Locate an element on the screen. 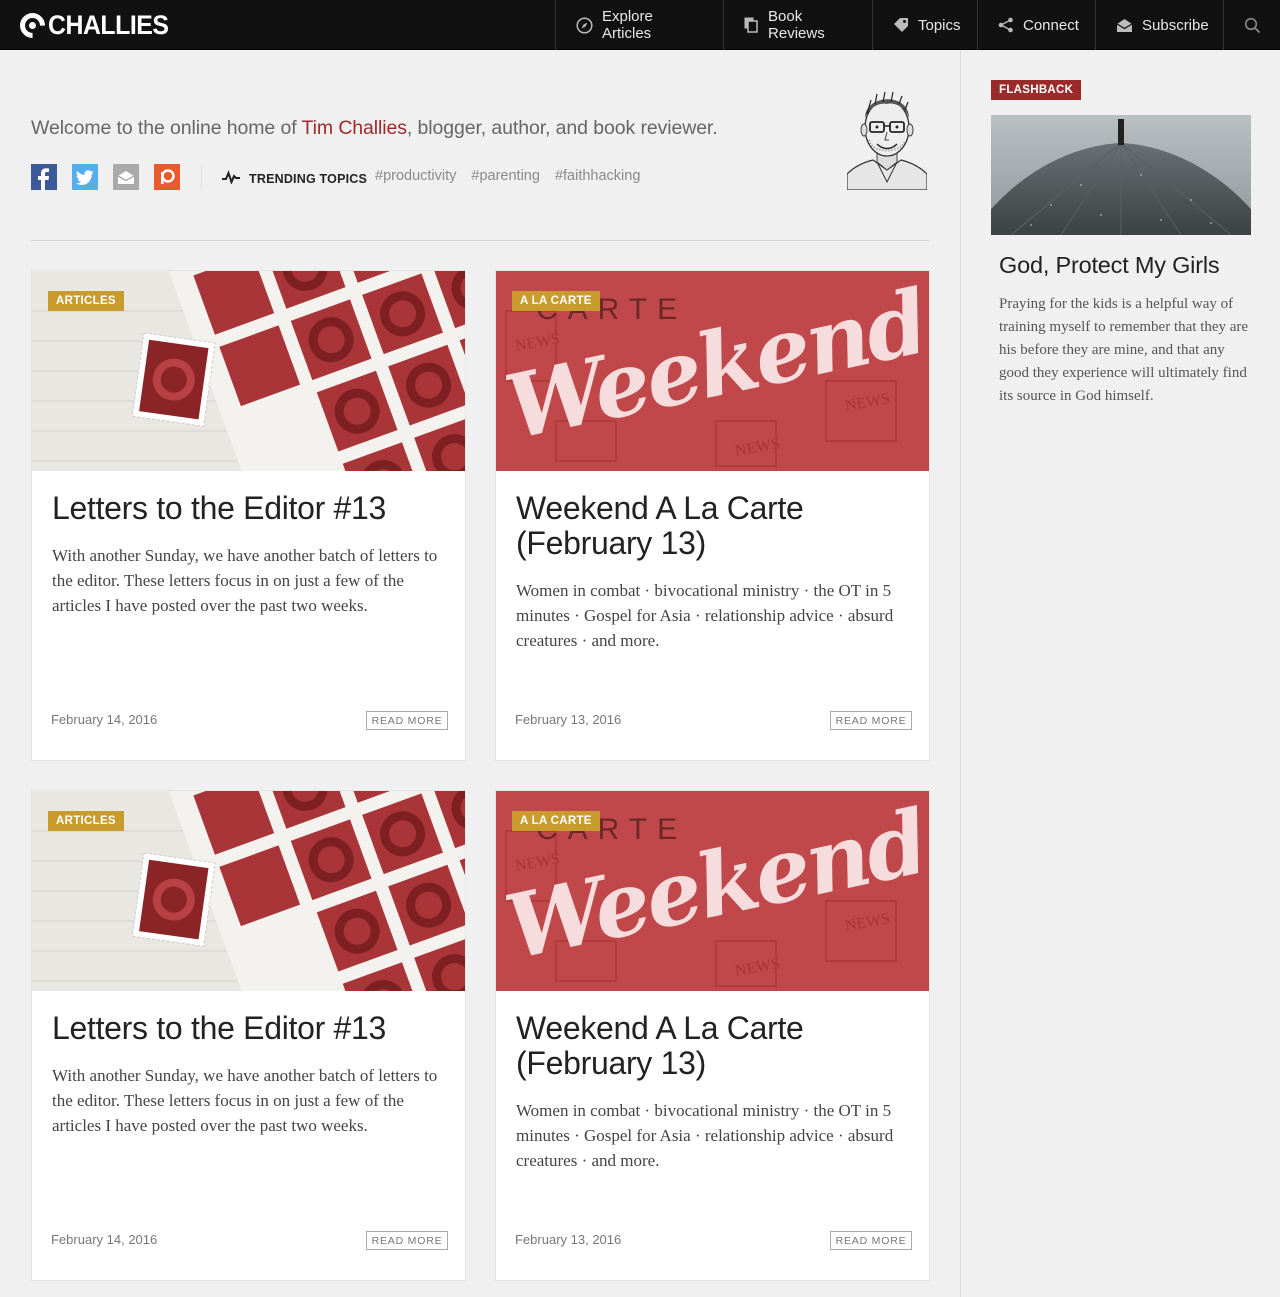 The width and height of the screenshot is (1280, 1297). twitter-icon is located at coordinates (85, 177).